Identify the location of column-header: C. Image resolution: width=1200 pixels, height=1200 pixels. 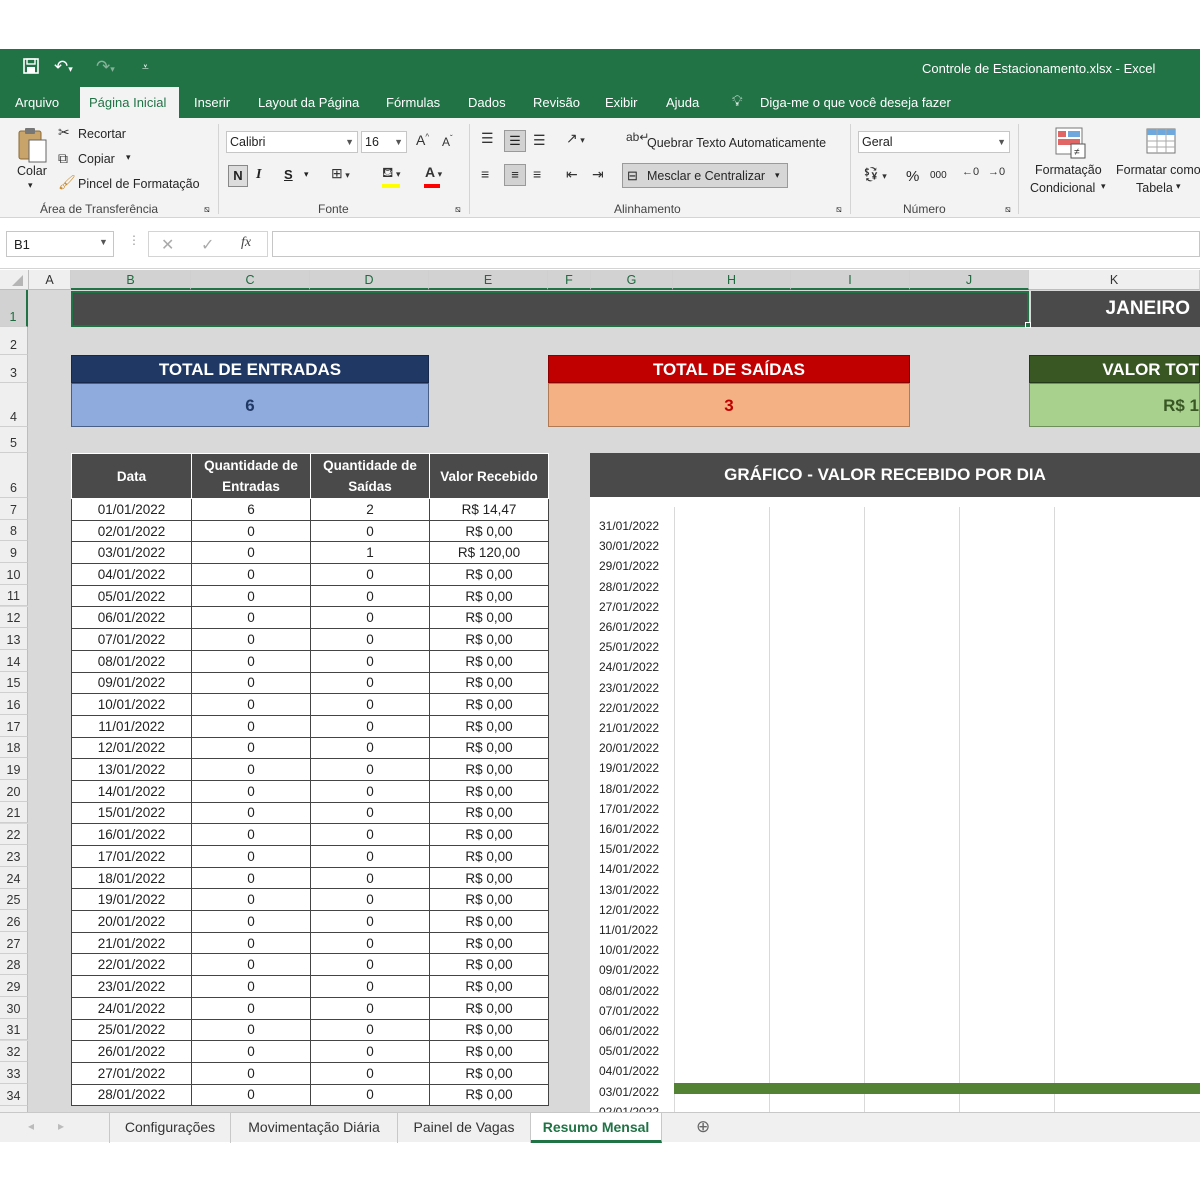
(250, 280).